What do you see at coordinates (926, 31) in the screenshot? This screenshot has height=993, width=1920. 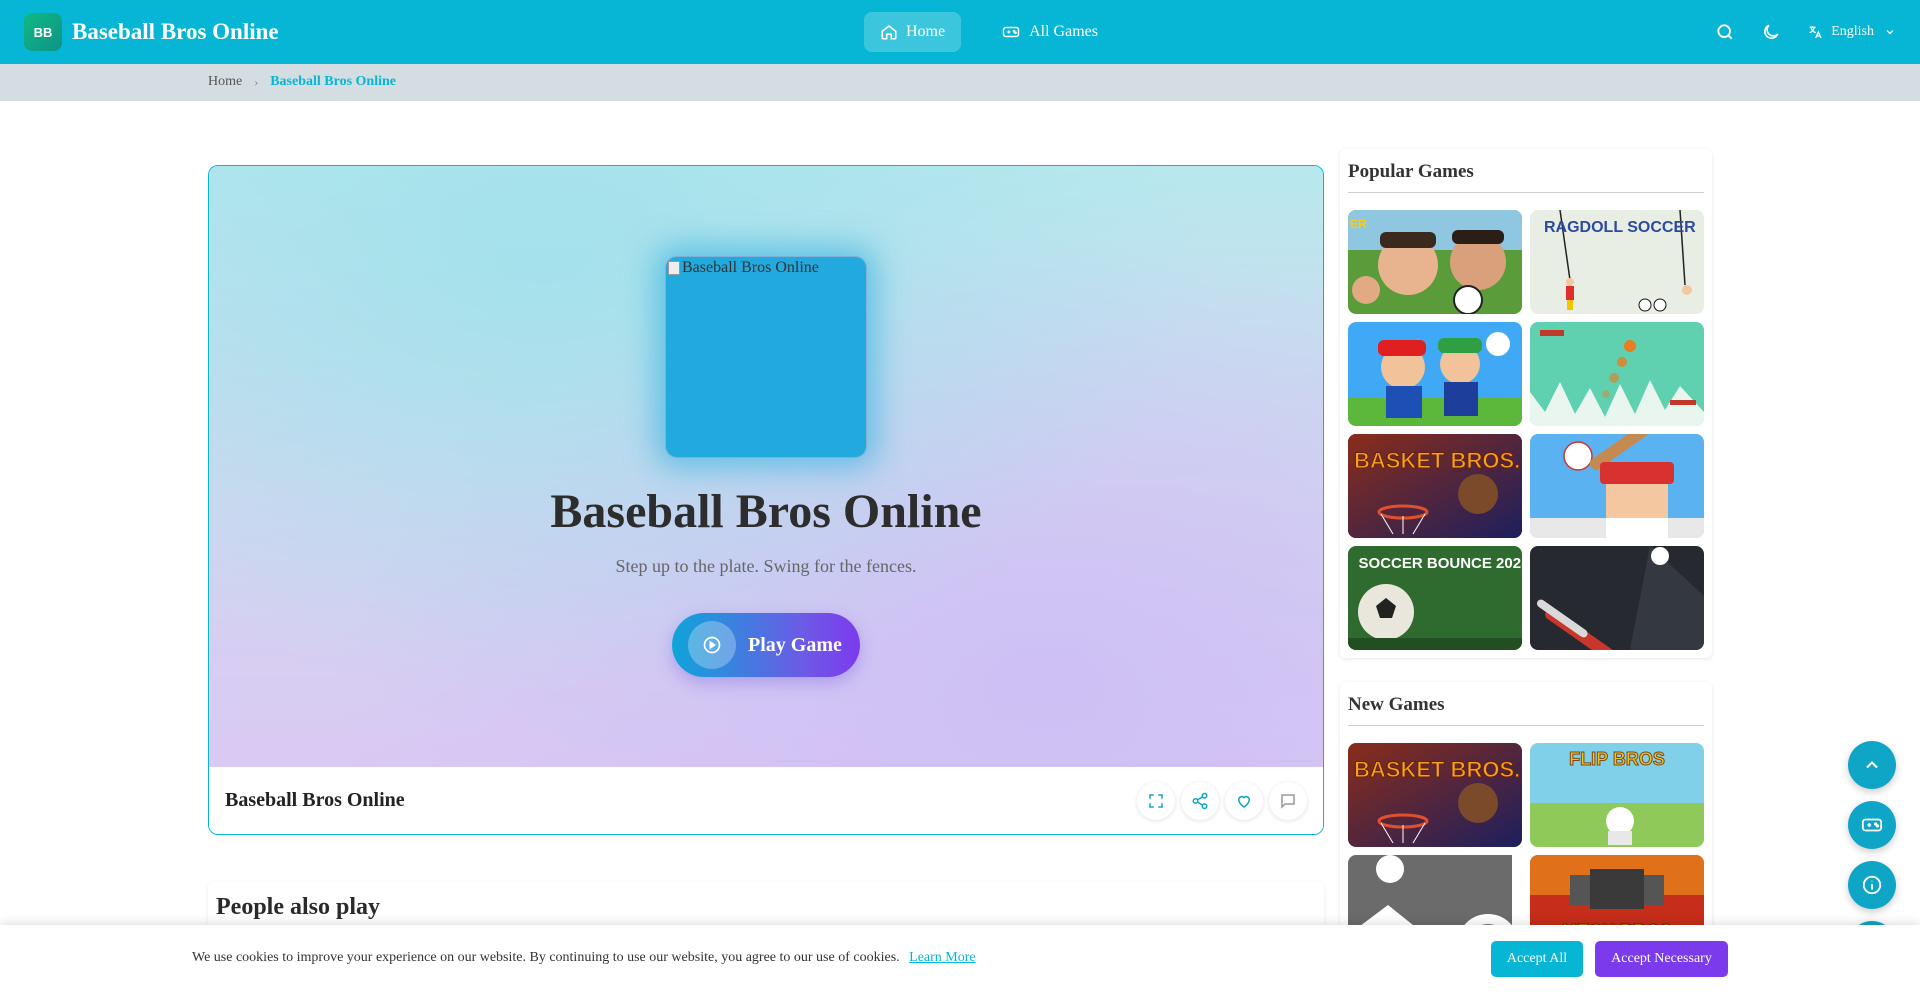 I see `nav-home-label: Home` at bounding box center [926, 31].